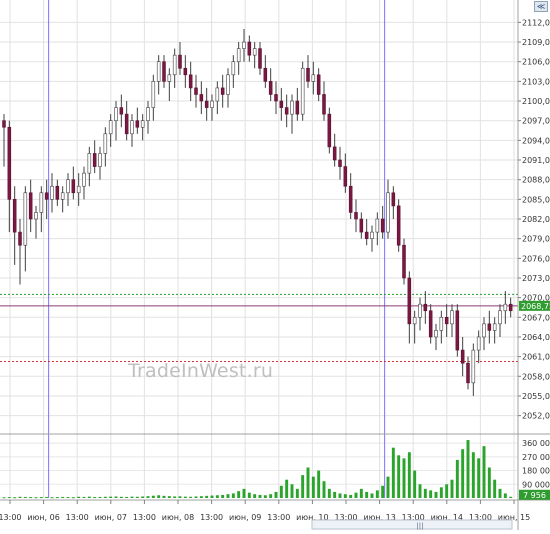 This screenshot has height=534, width=550. I want to click on time-tick-label: июн, 06, so click(43, 517).